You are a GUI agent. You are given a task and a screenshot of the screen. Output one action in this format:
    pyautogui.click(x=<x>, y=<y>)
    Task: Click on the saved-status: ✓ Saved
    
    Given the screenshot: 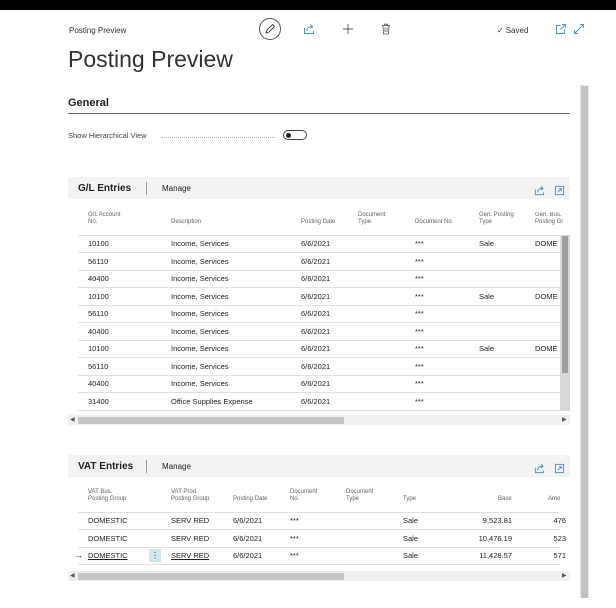 What is the action you would take?
    pyautogui.click(x=513, y=30)
    